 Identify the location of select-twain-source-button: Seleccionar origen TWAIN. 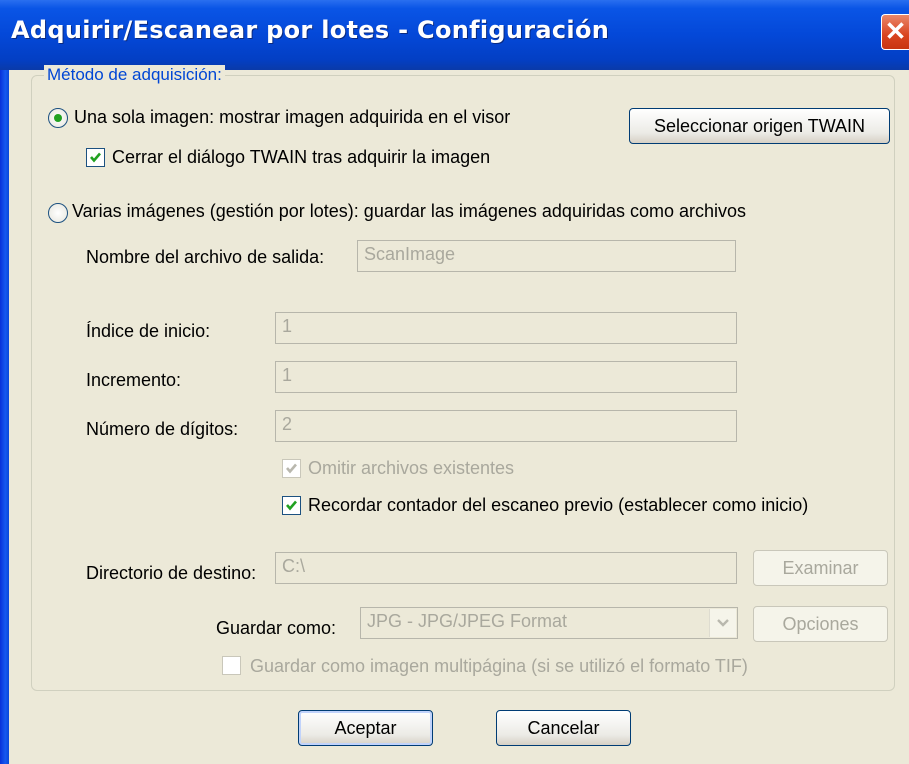
(759, 126).